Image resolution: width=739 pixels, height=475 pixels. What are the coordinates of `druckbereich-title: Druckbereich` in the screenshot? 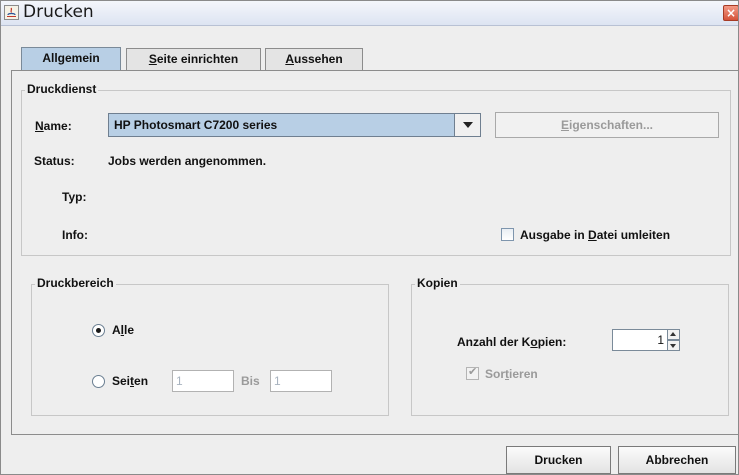 It's located at (75, 283).